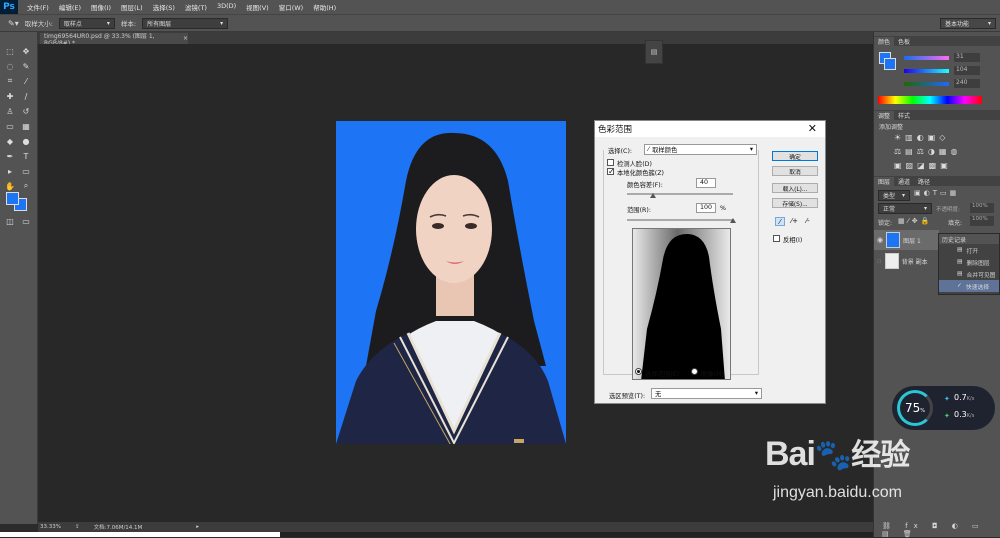 This screenshot has width=1000, height=538. What do you see at coordinates (904, 41) in the screenshot?
I see `tab-swatches: 色板` at bounding box center [904, 41].